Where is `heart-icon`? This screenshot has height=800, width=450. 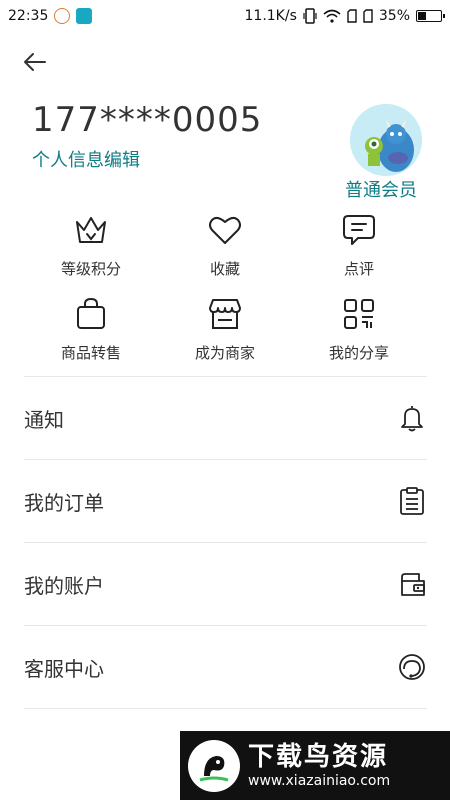 heart-icon is located at coordinates (225, 230).